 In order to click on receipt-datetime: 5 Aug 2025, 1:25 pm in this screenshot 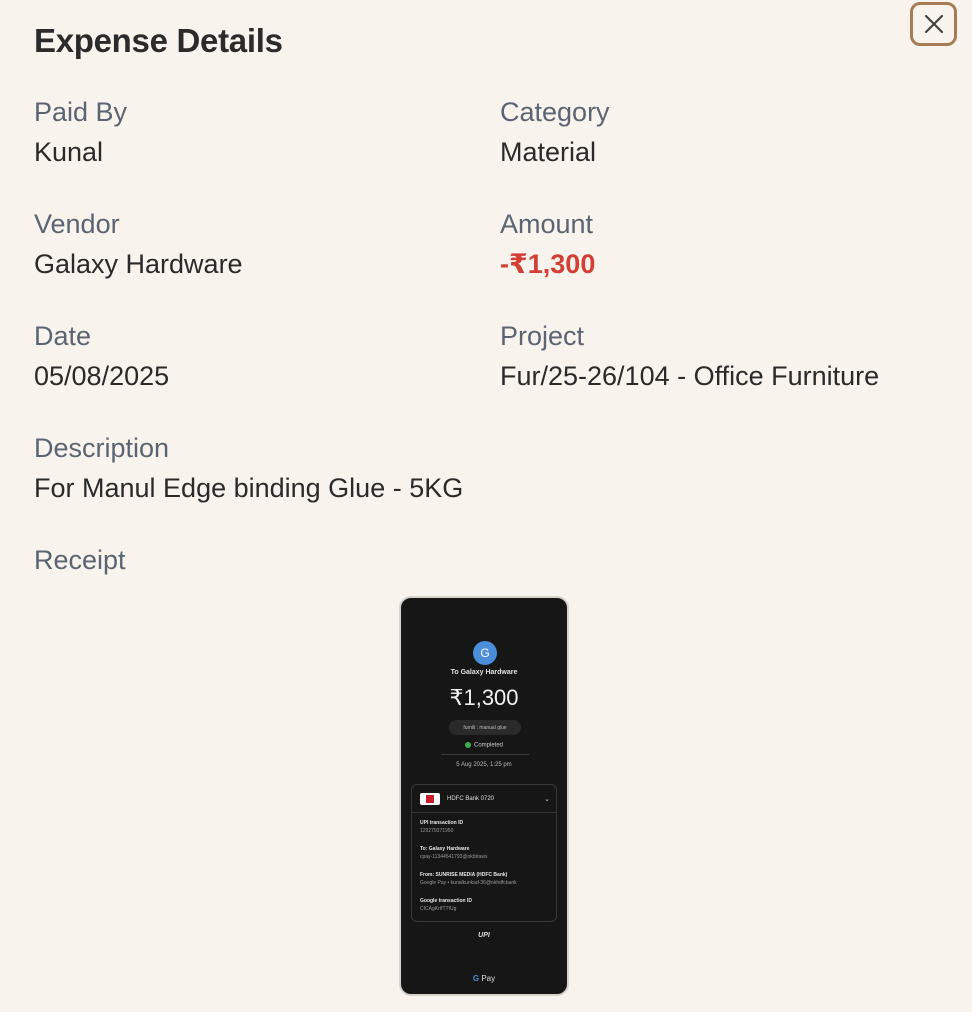, I will do `click(484, 765)`.